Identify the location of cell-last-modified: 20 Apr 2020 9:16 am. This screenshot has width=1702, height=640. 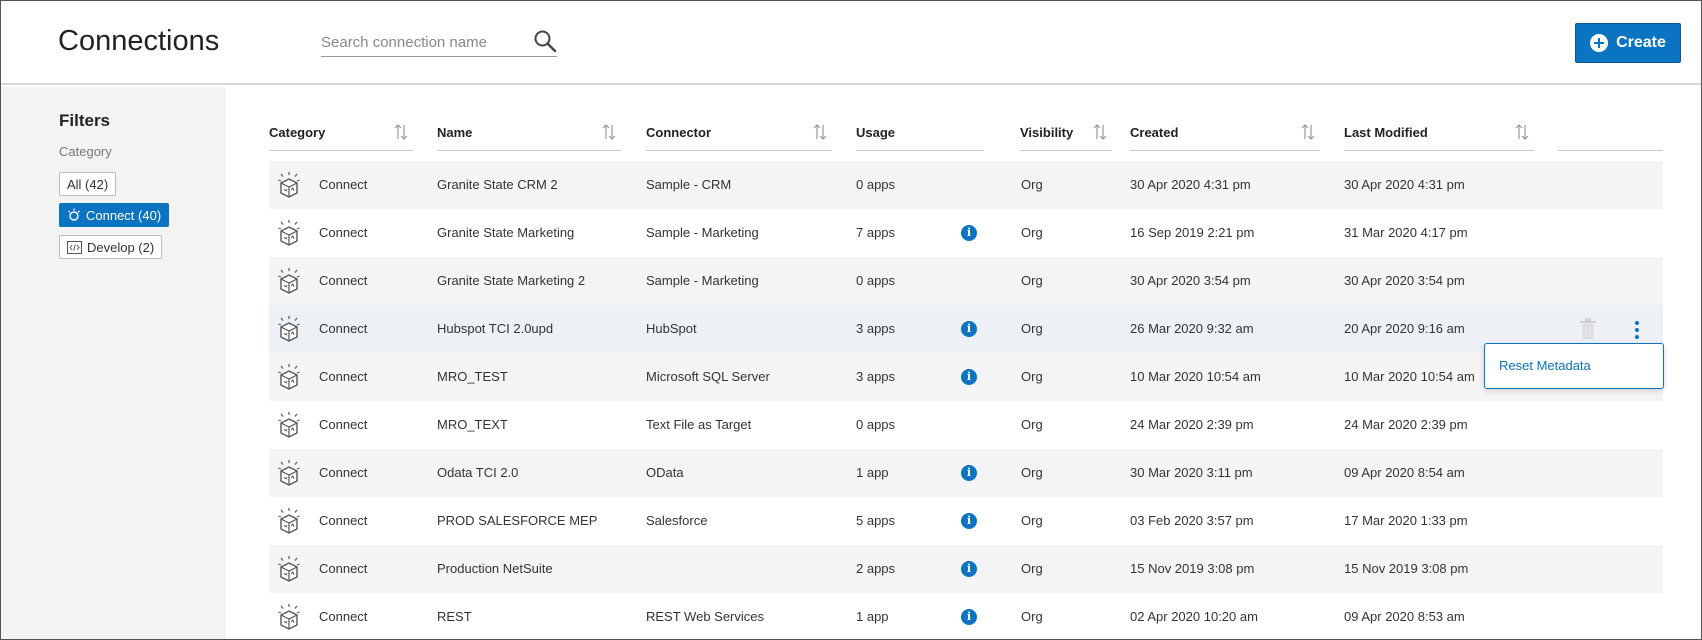
(1404, 328).